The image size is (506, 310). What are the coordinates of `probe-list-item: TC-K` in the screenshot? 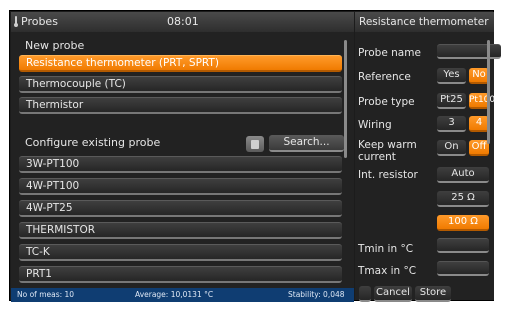 It's located at (180, 252).